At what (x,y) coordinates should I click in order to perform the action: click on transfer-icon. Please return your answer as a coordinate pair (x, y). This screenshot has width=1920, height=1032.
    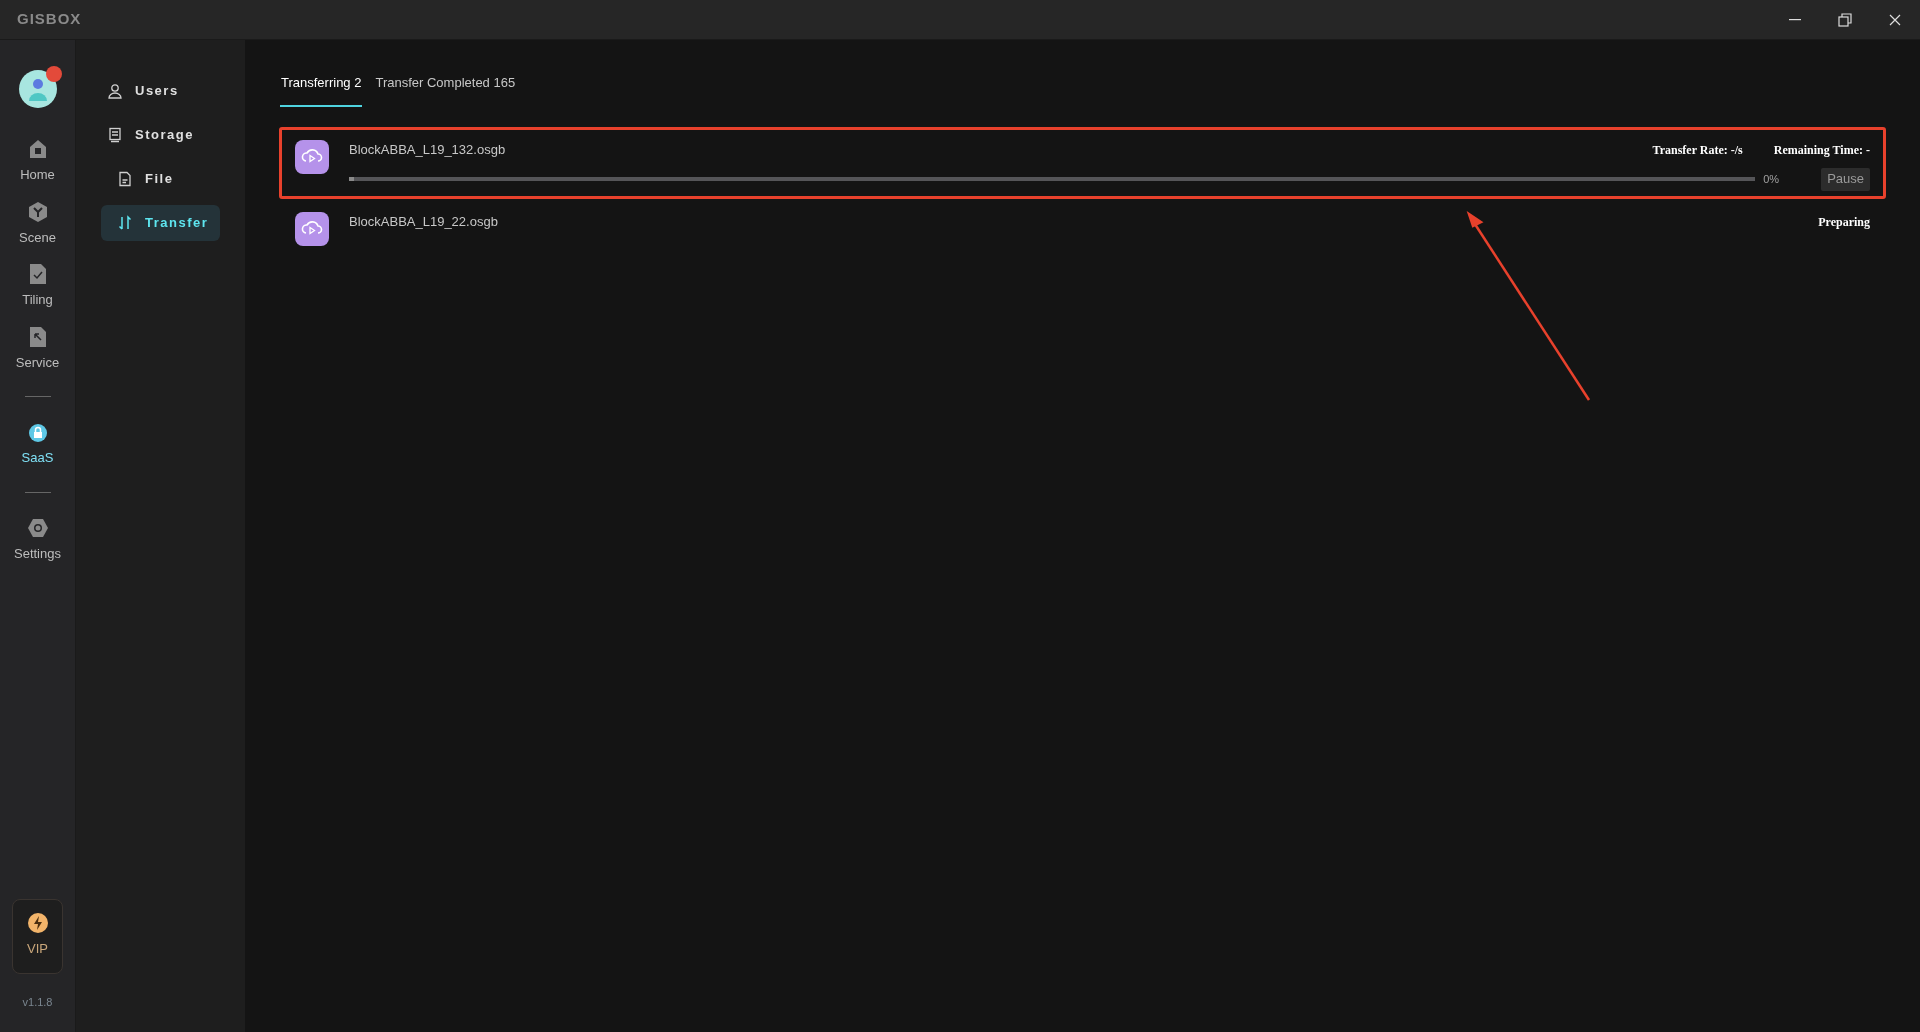
    Looking at the image, I should click on (125, 223).